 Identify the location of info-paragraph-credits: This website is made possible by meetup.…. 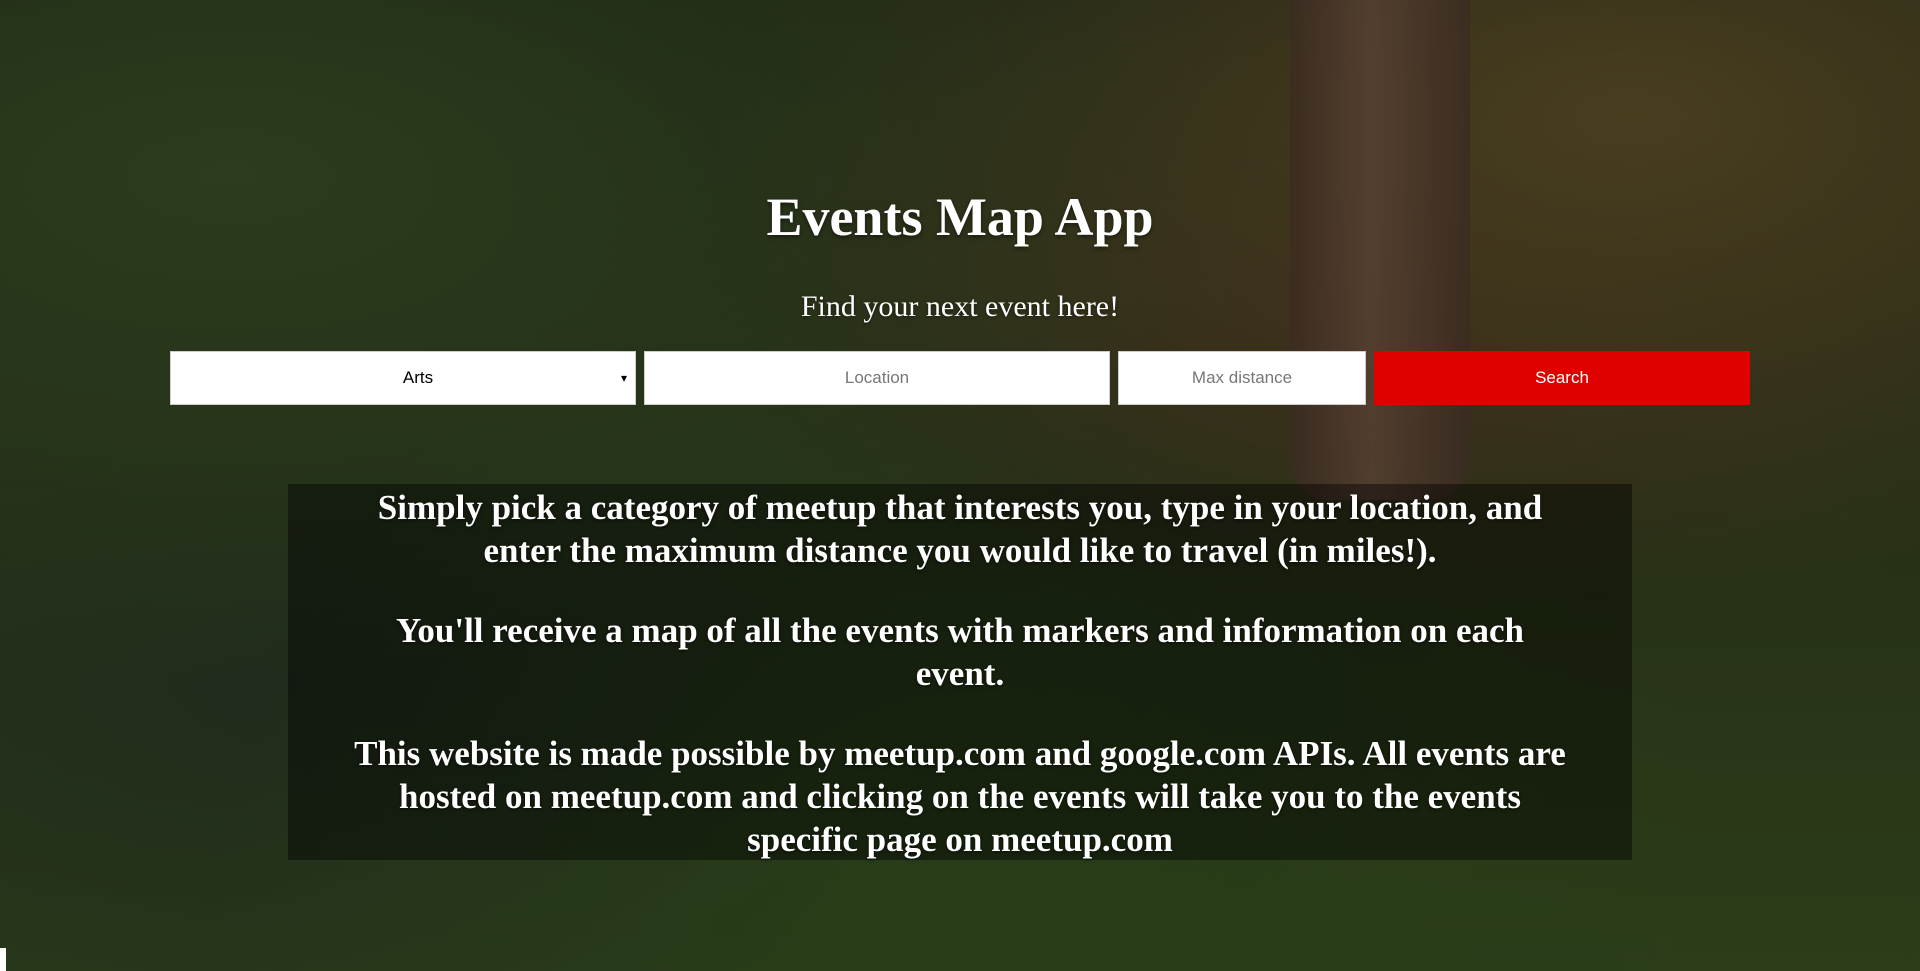
(960, 796).